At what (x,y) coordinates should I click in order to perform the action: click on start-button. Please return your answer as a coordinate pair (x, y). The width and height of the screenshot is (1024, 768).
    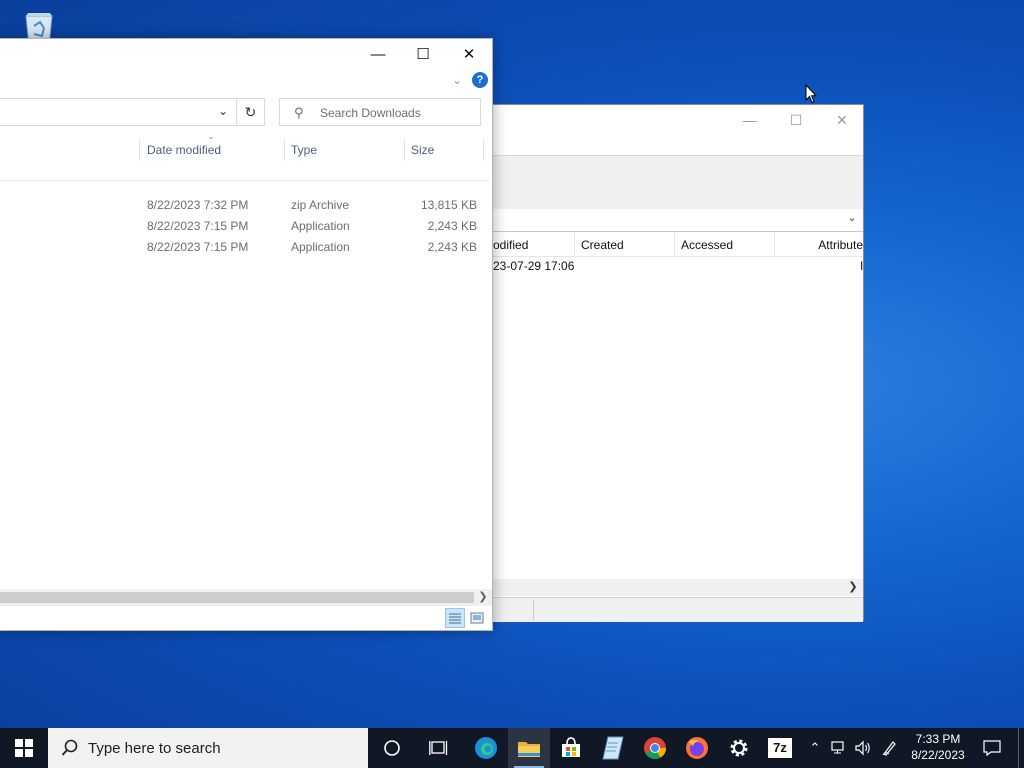
    Looking at the image, I should click on (24, 748).